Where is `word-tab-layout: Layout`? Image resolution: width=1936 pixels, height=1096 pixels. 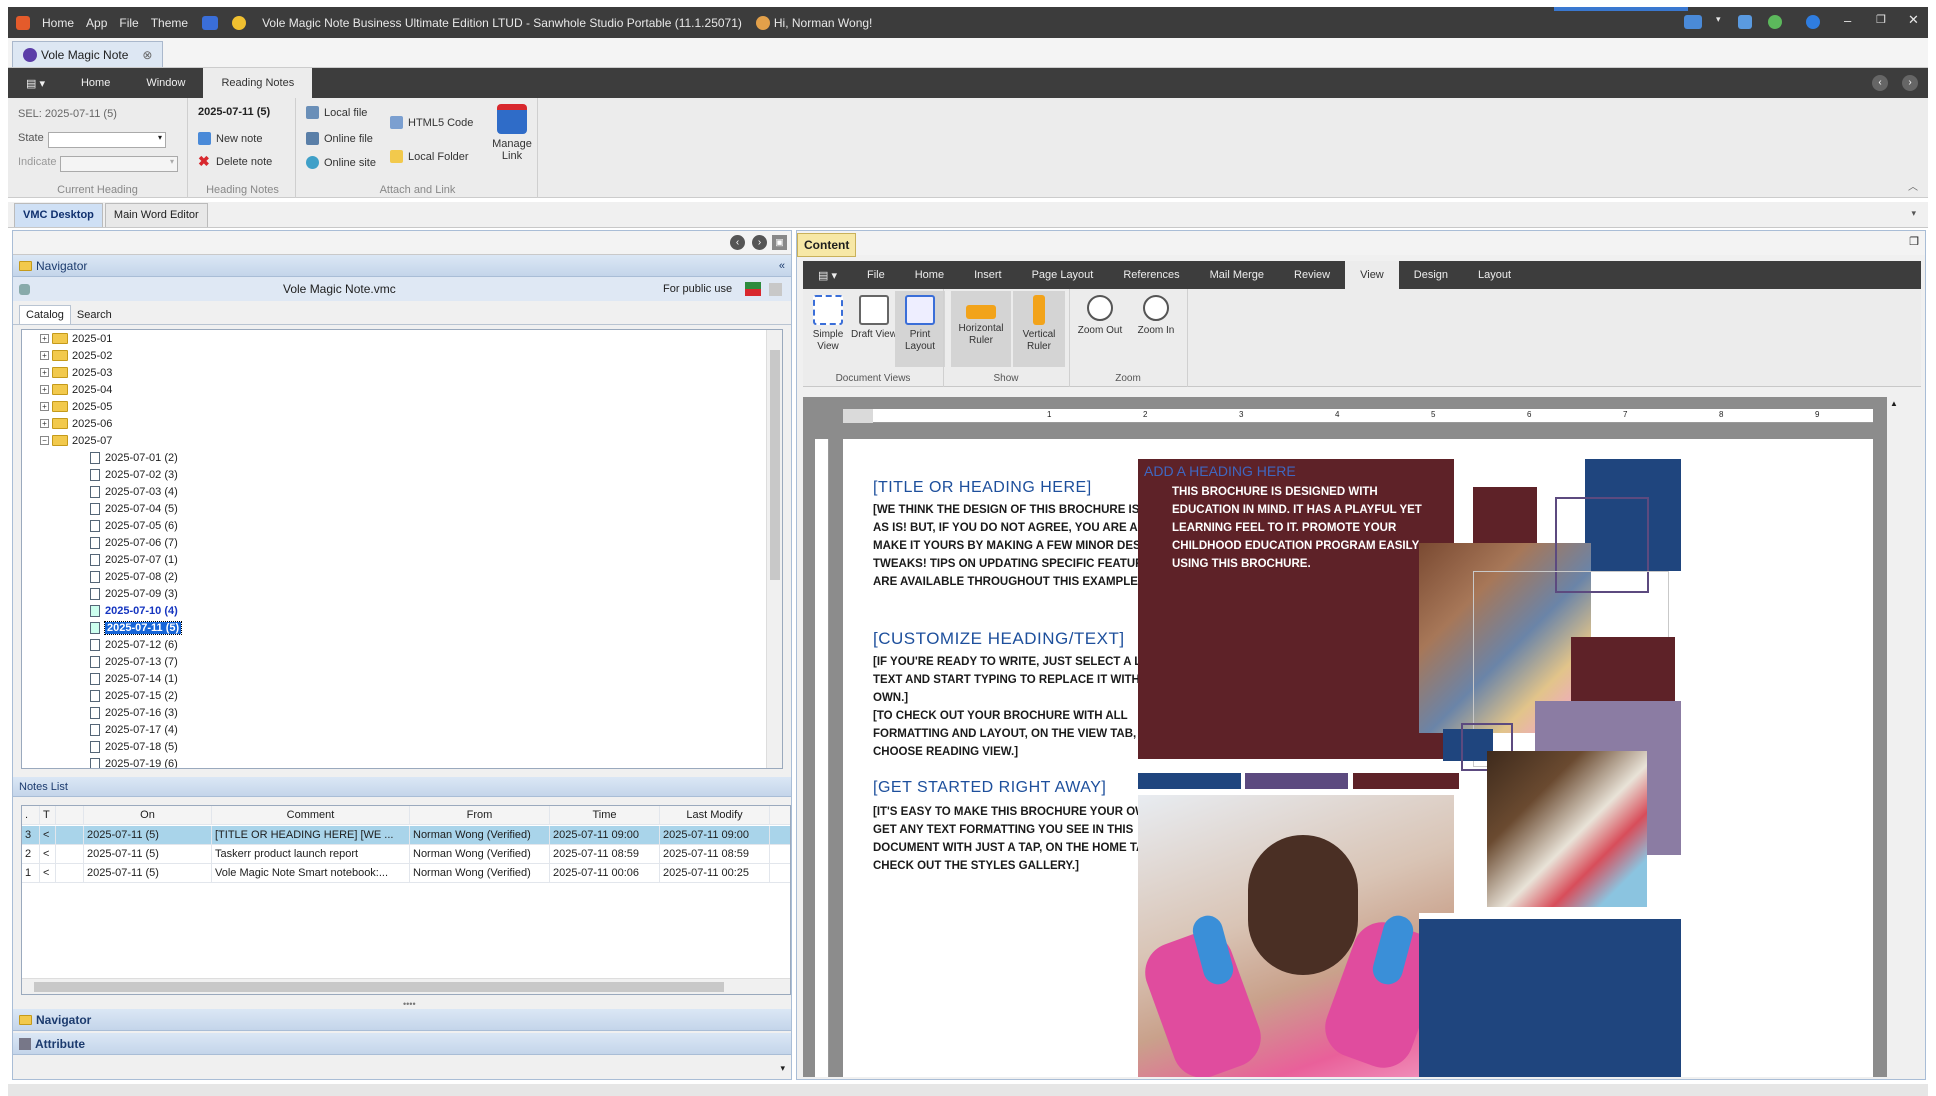 word-tab-layout: Layout is located at coordinates (1494, 275).